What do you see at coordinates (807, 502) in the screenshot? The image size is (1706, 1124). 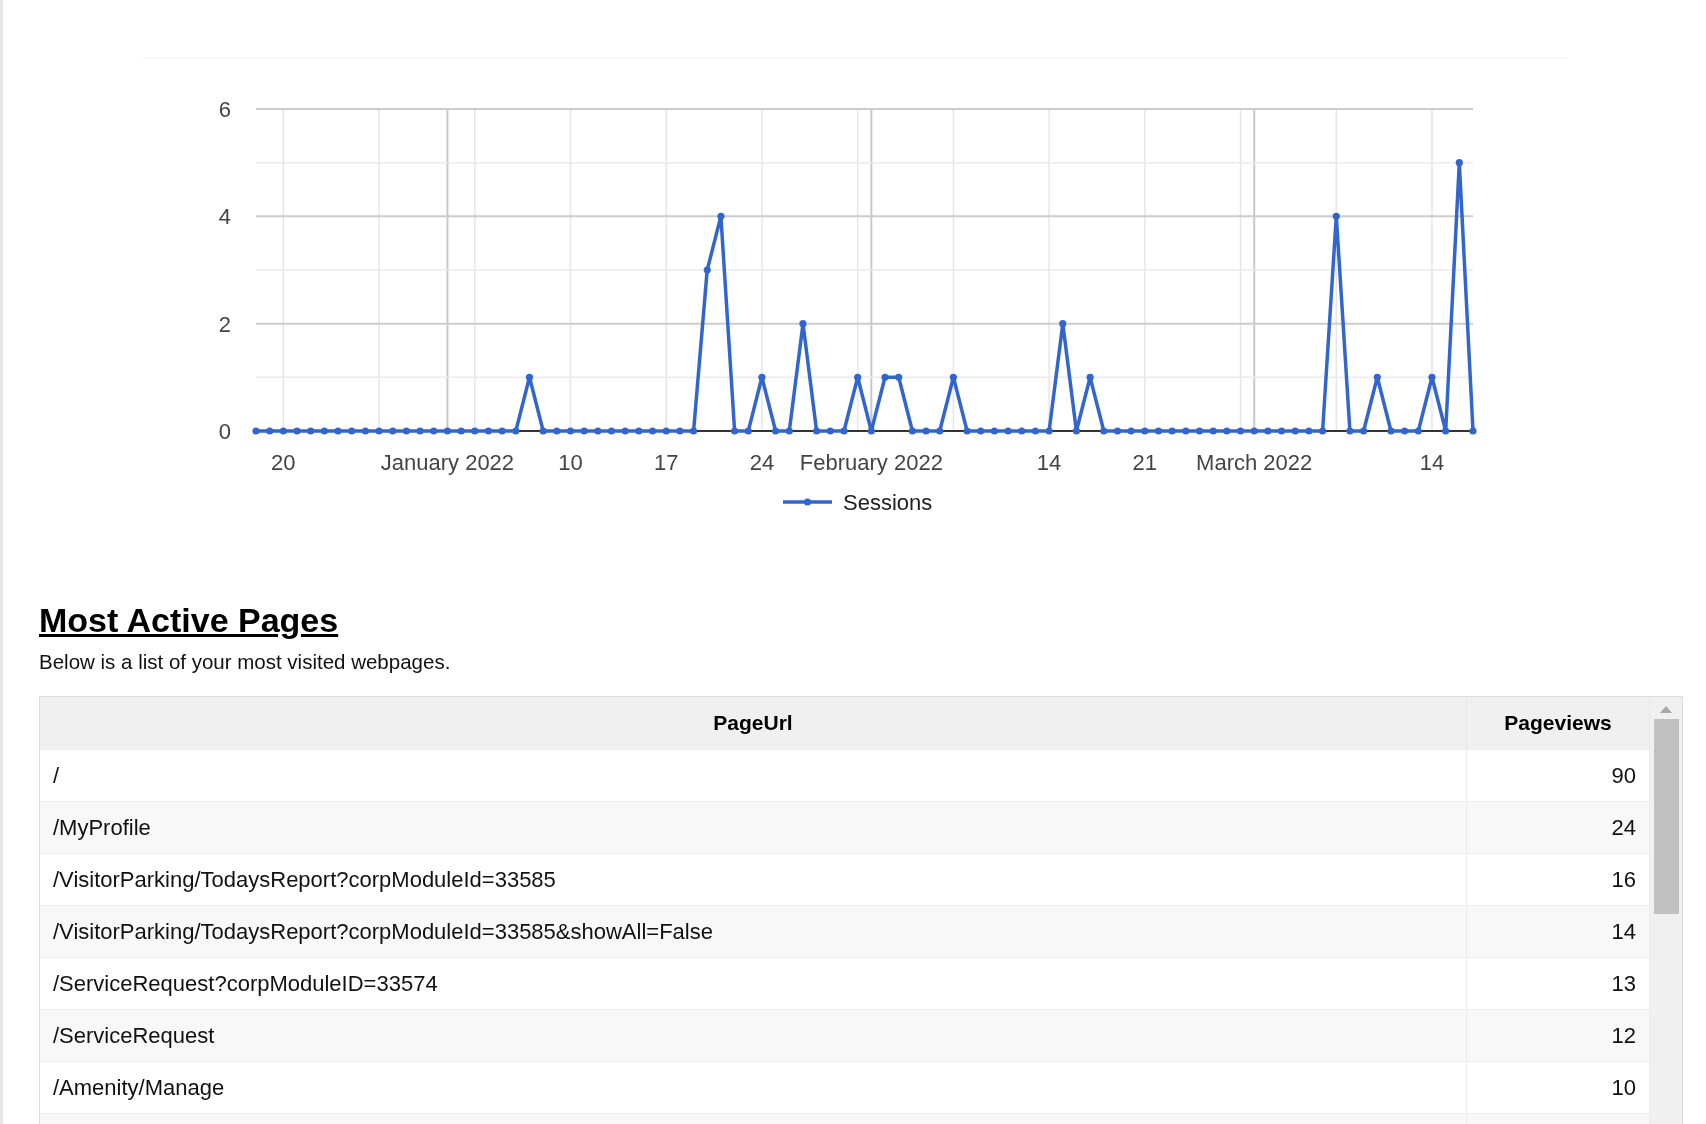 I see `legend-icon` at bounding box center [807, 502].